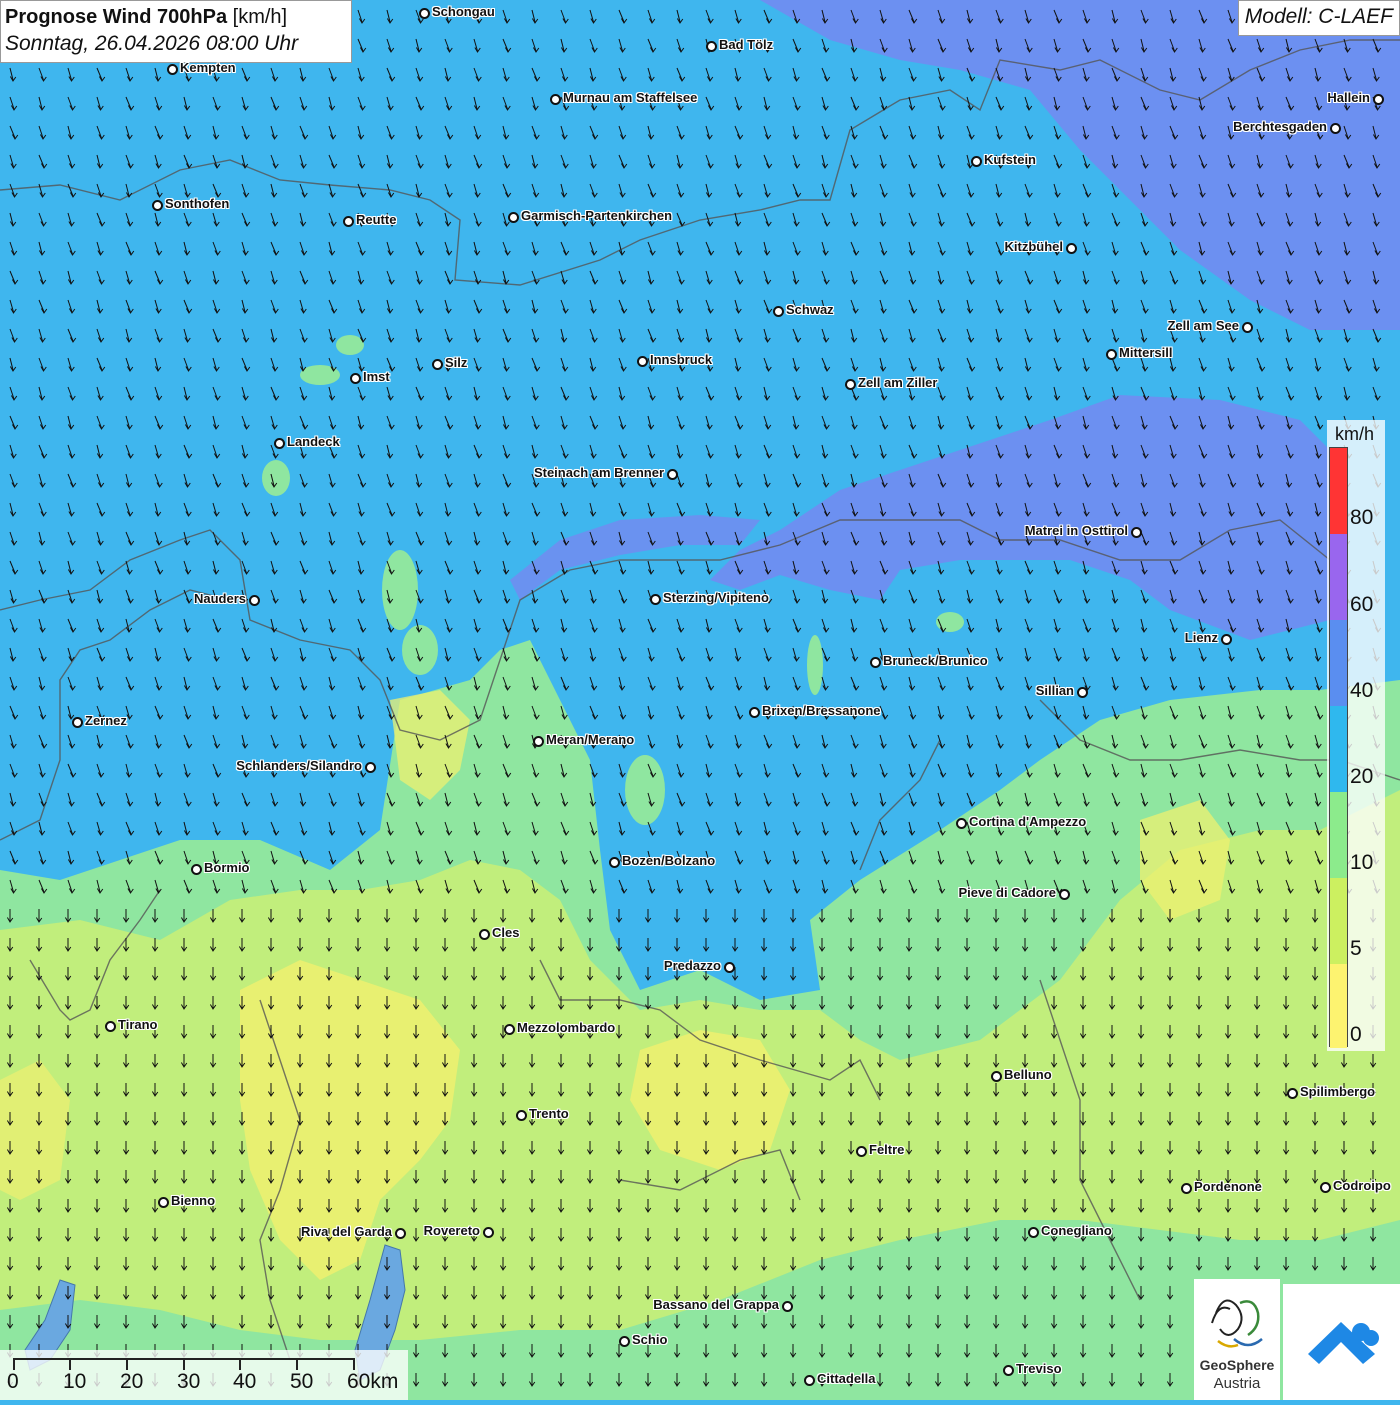  What do you see at coordinates (227, 867) in the screenshot?
I see `city-label: Bormio` at bounding box center [227, 867].